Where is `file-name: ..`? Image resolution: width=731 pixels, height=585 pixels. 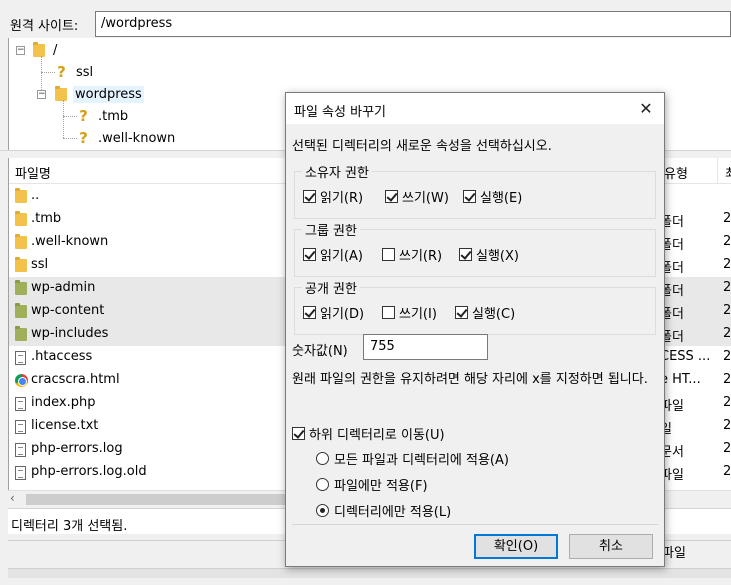 file-name: .. is located at coordinates (35, 195).